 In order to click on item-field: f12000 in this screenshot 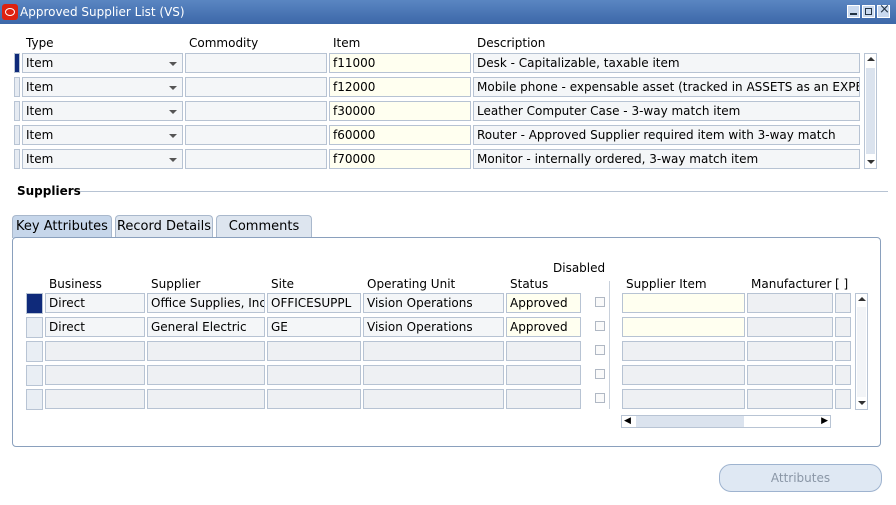, I will do `click(400, 87)`.